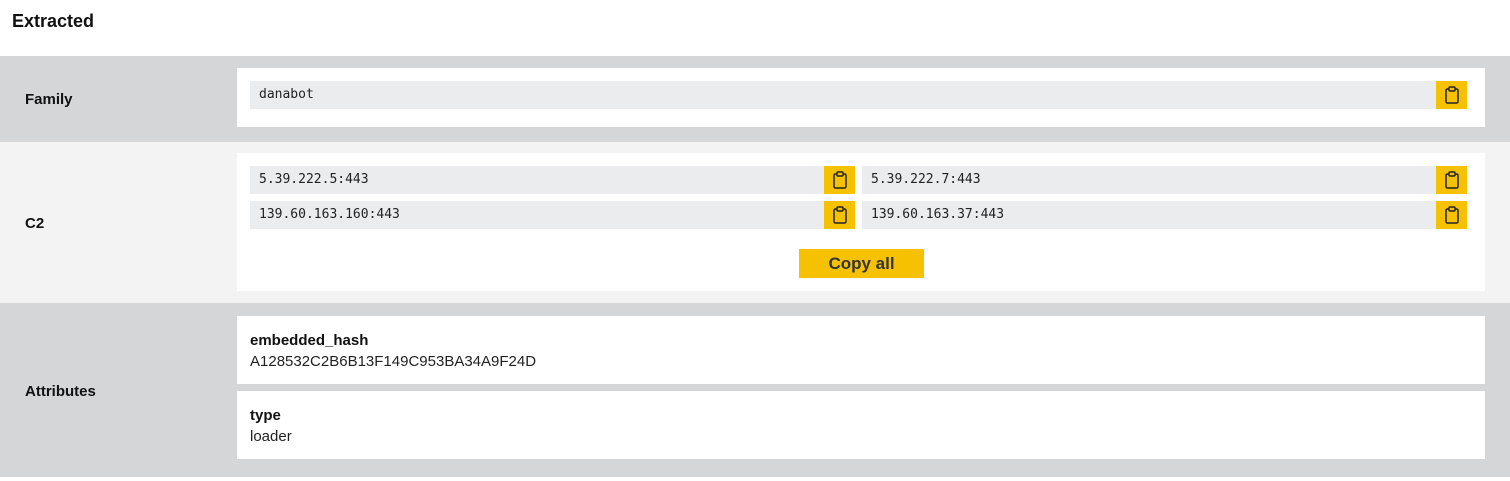 The image size is (1510, 481). Describe the element at coordinates (265, 415) in the screenshot. I see `attribute-key: type` at that location.